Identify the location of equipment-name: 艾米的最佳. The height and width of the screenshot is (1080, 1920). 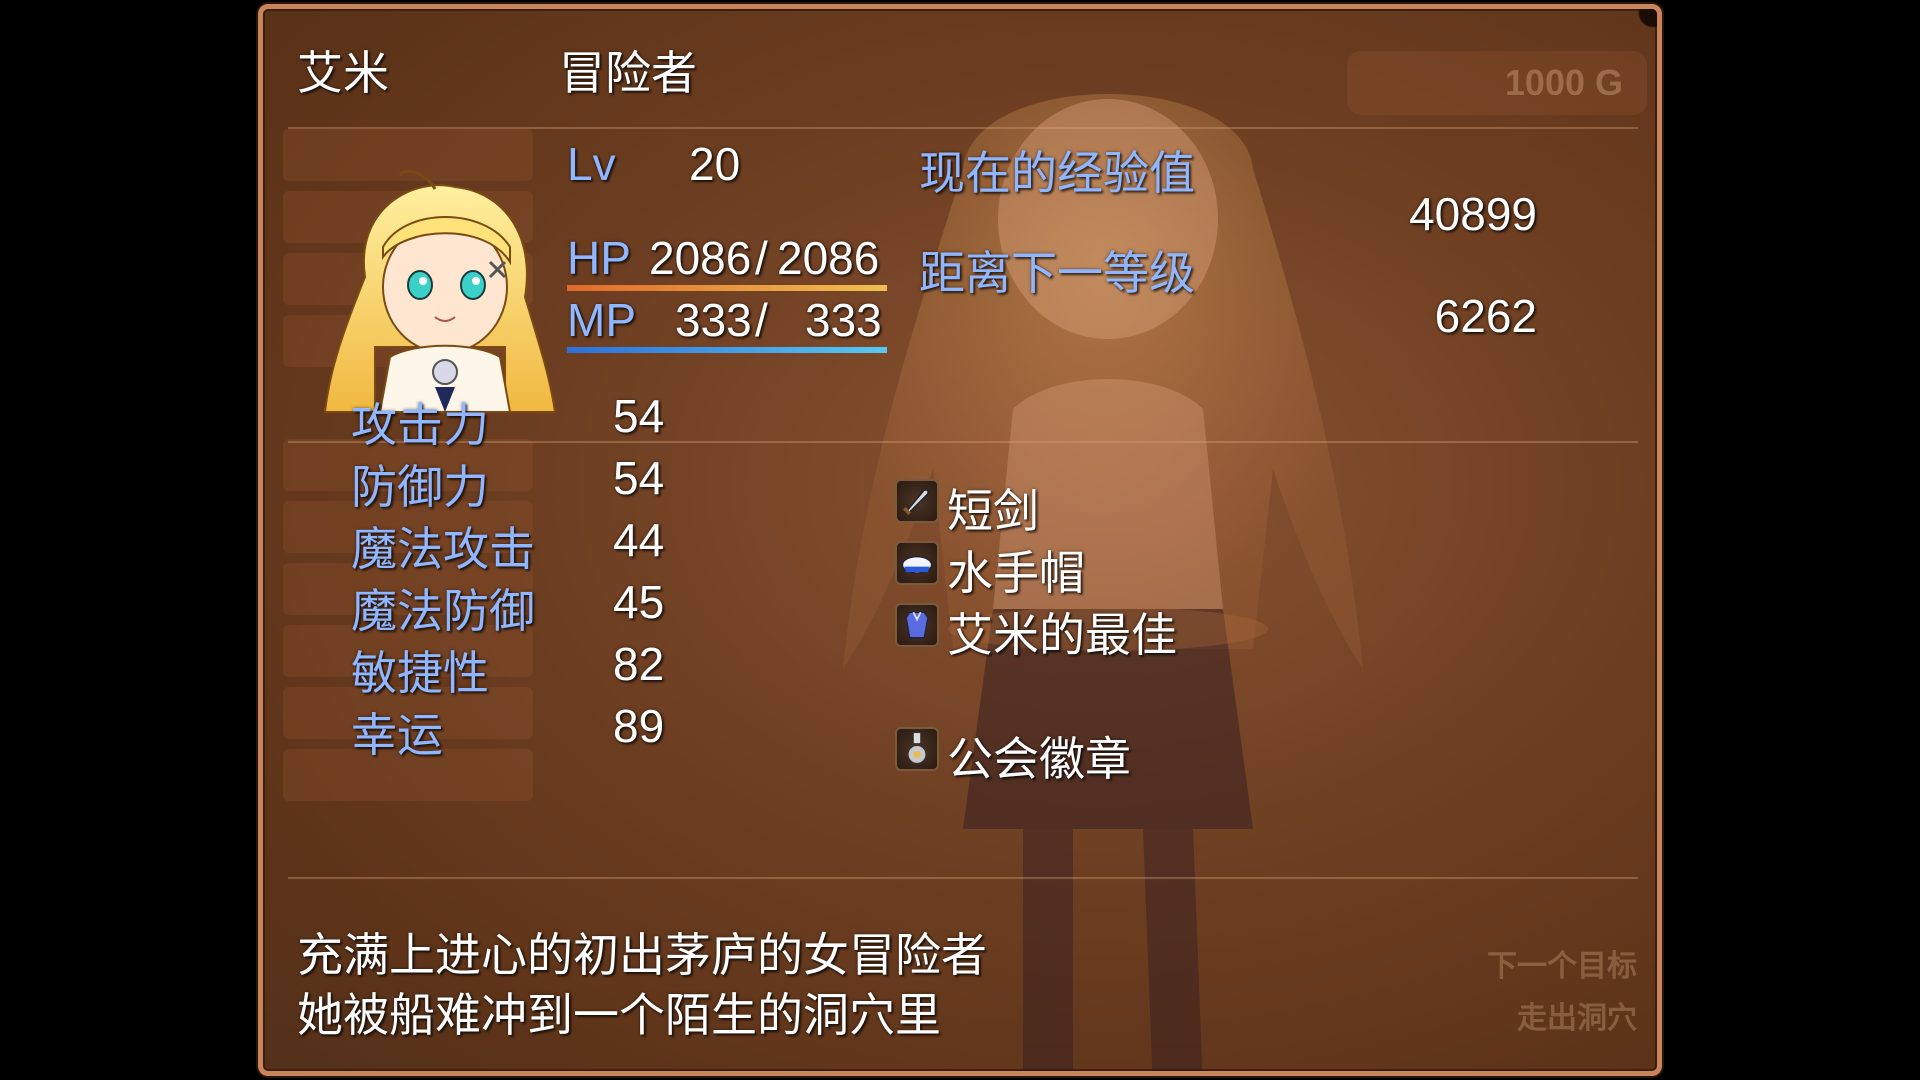
(1062, 635).